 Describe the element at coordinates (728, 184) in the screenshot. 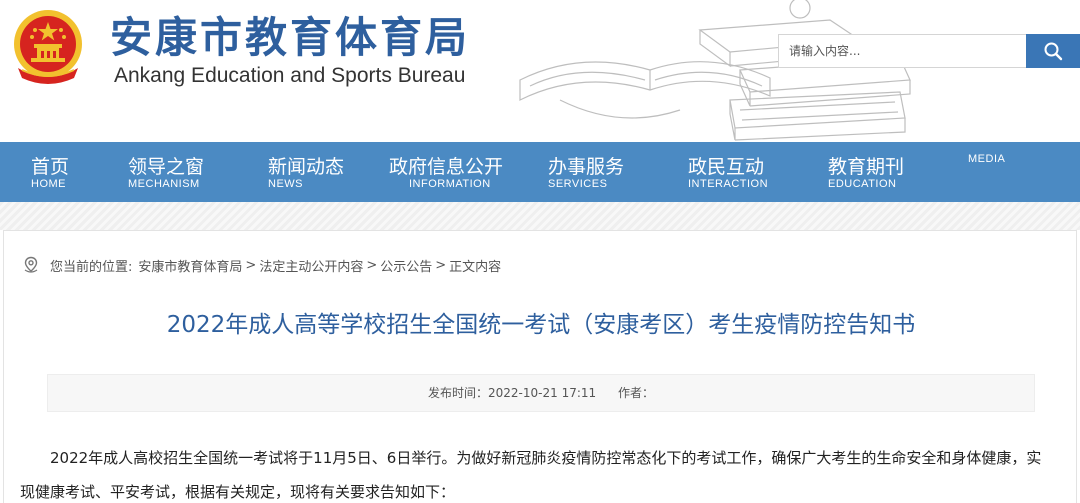

I see `nav-item-sublabel: INTERACTION` at that location.